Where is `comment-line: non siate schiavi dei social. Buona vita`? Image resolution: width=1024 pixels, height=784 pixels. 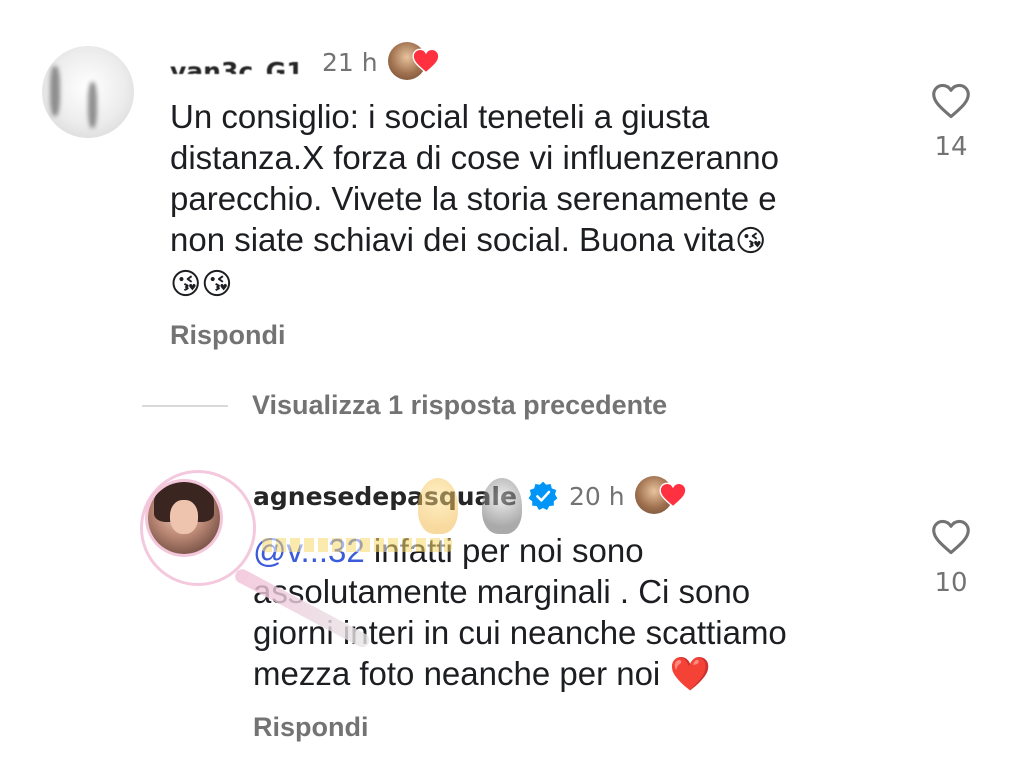 comment-line: non siate schiavi dei social. Buona vita is located at coordinates (452, 239).